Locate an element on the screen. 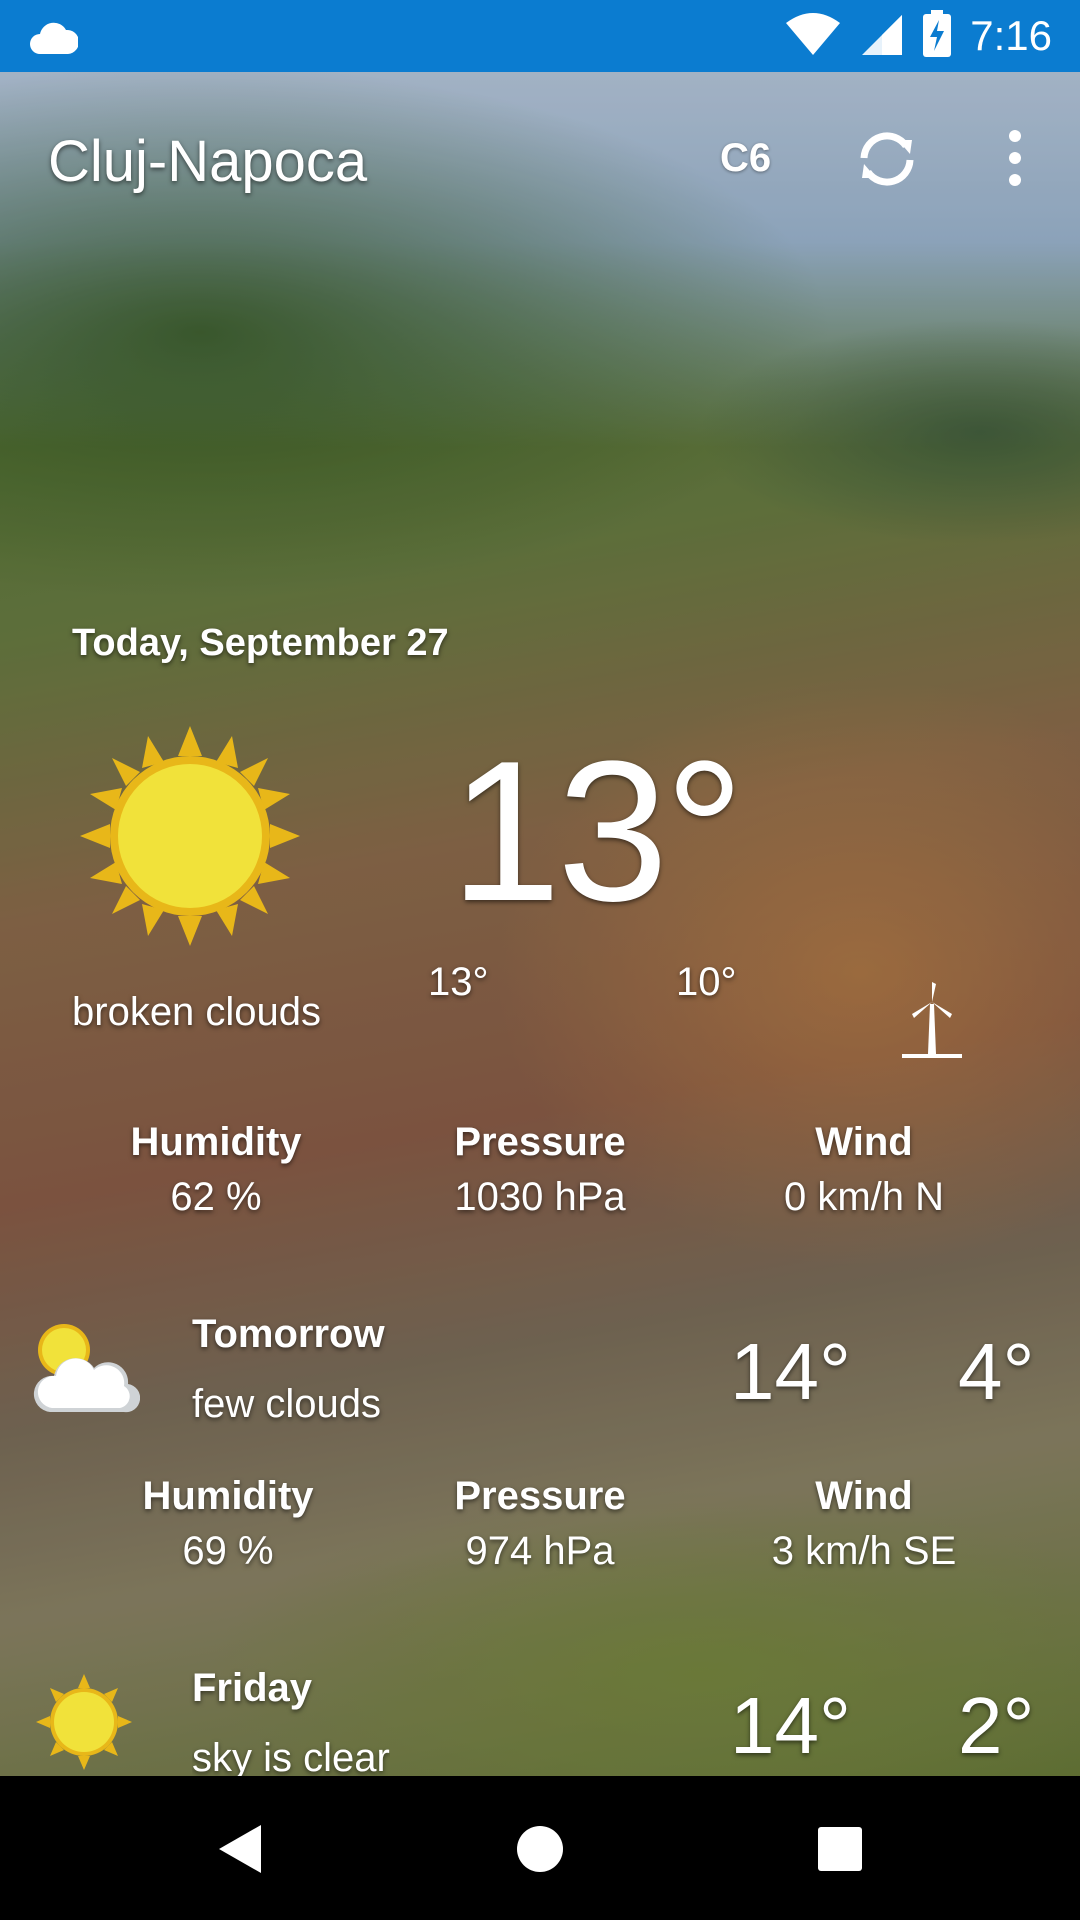 The height and width of the screenshot is (1920, 1080). city-title: Cluj-Napoca is located at coordinates (207, 161).